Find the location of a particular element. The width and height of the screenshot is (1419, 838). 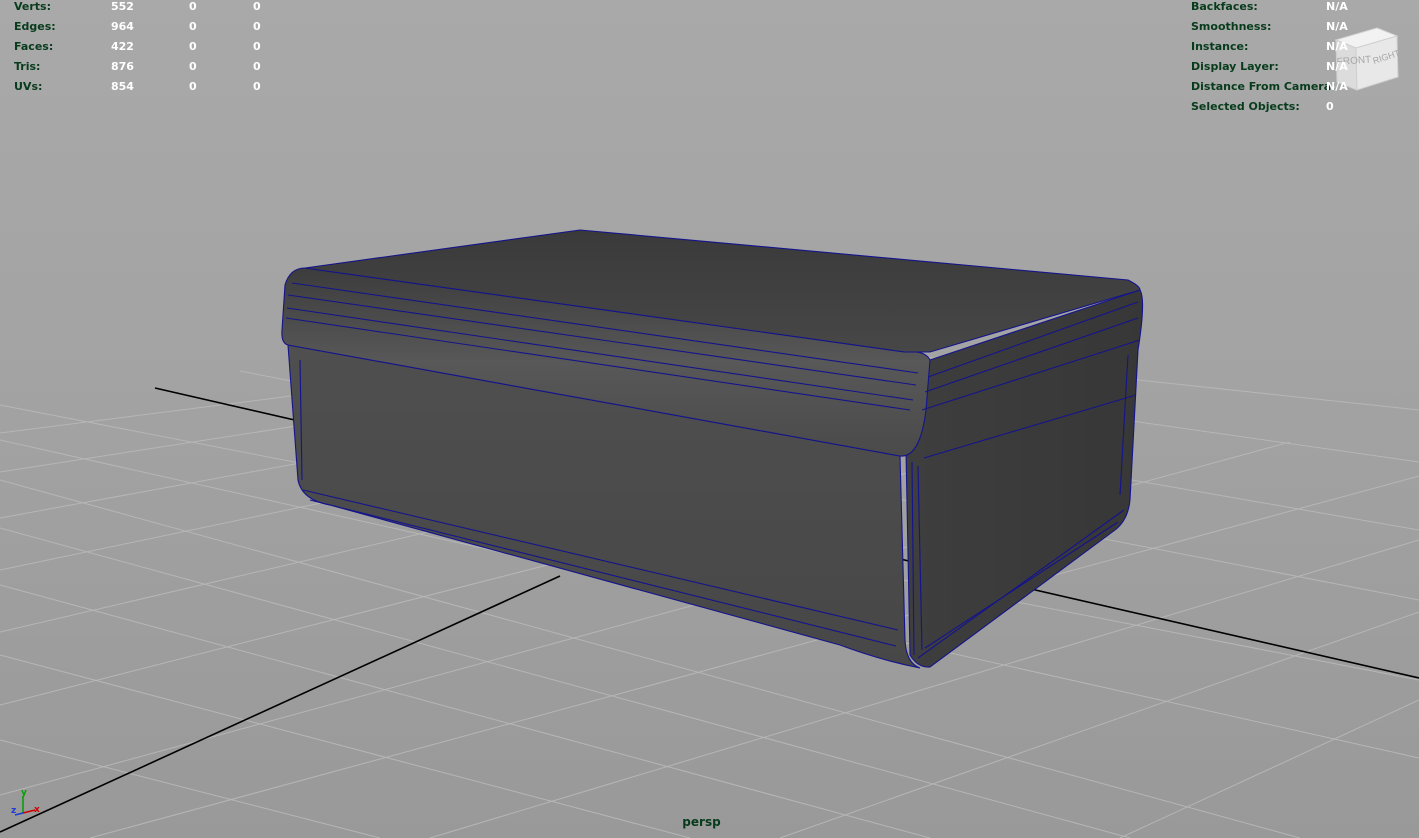

axis-triad: y x z is located at coordinates (25, 802).